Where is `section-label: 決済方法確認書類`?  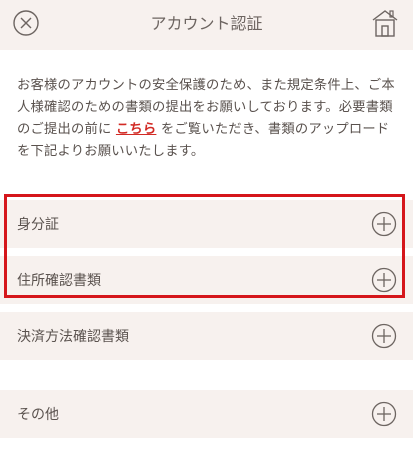 section-label: 決済方法確認書類 is located at coordinates (73, 337).